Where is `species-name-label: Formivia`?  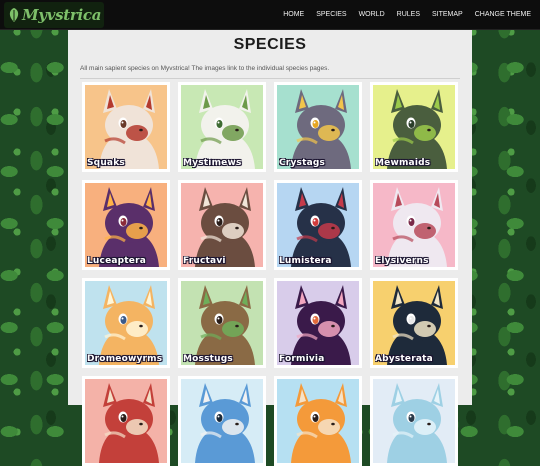 species-name-label: Formivia is located at coordinates (302, 359).